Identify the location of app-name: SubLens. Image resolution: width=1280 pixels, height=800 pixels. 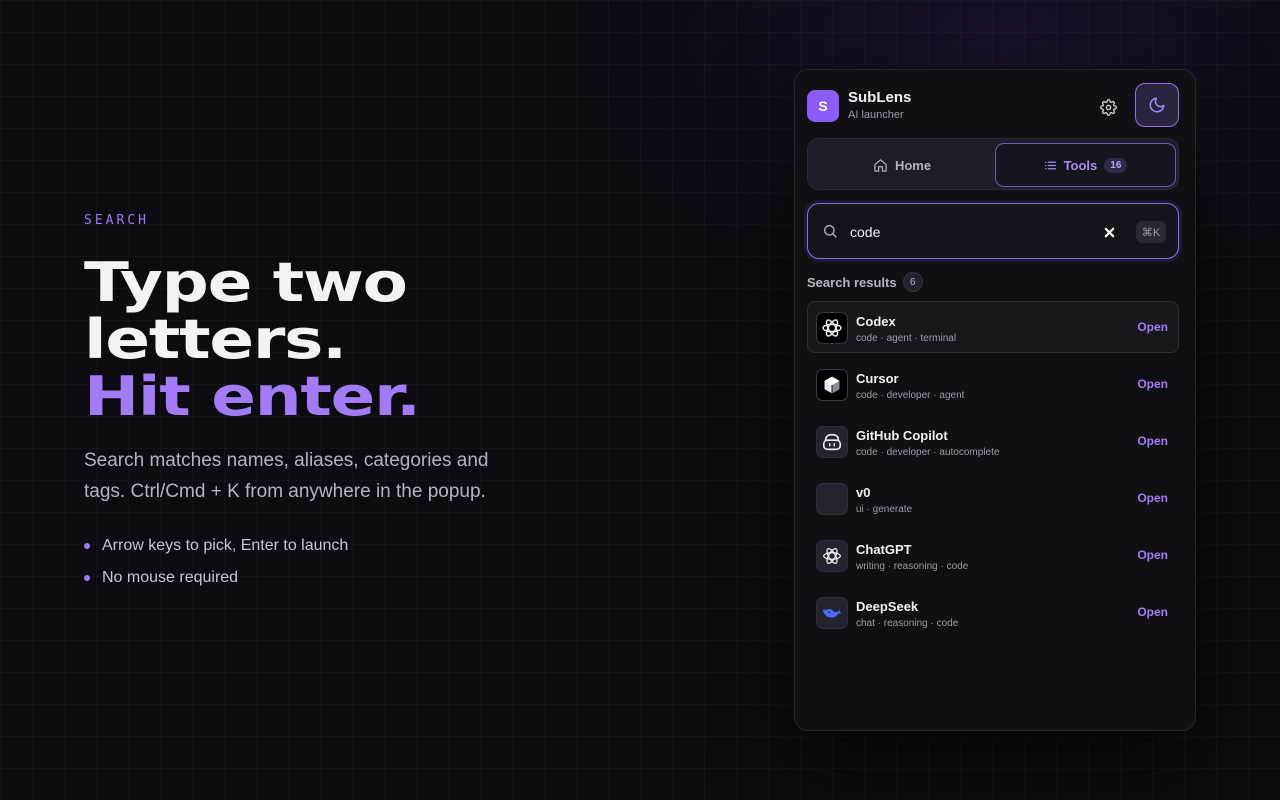
(880, 97).